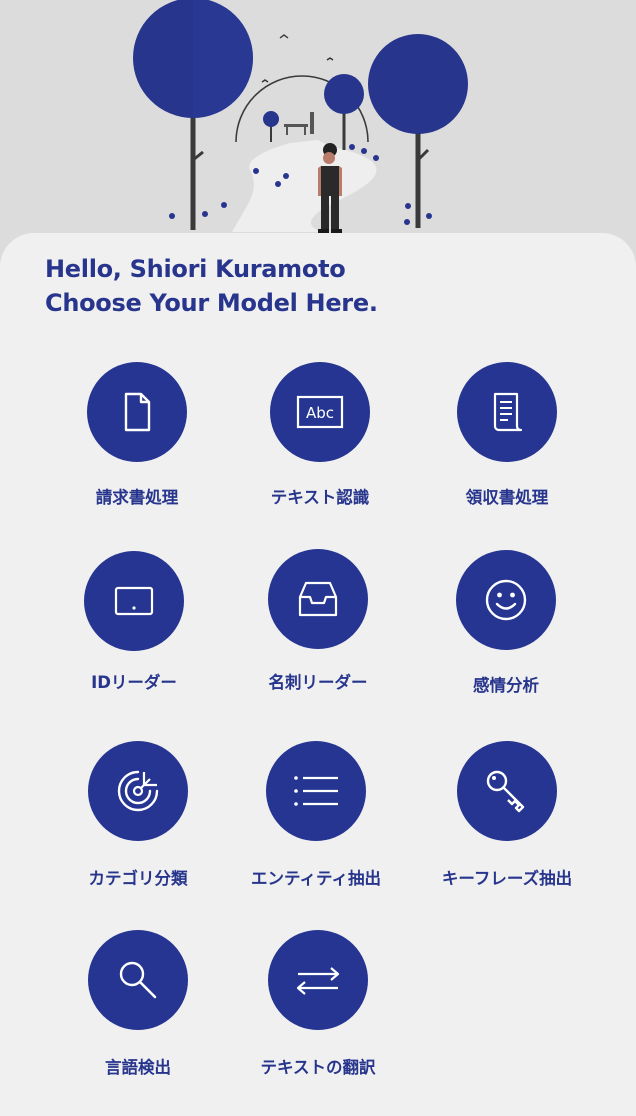 The height and width of the screenshot is (1116, 636). I want to click on model-tile-business-card: 名刺リーダー, so click(318, 629).